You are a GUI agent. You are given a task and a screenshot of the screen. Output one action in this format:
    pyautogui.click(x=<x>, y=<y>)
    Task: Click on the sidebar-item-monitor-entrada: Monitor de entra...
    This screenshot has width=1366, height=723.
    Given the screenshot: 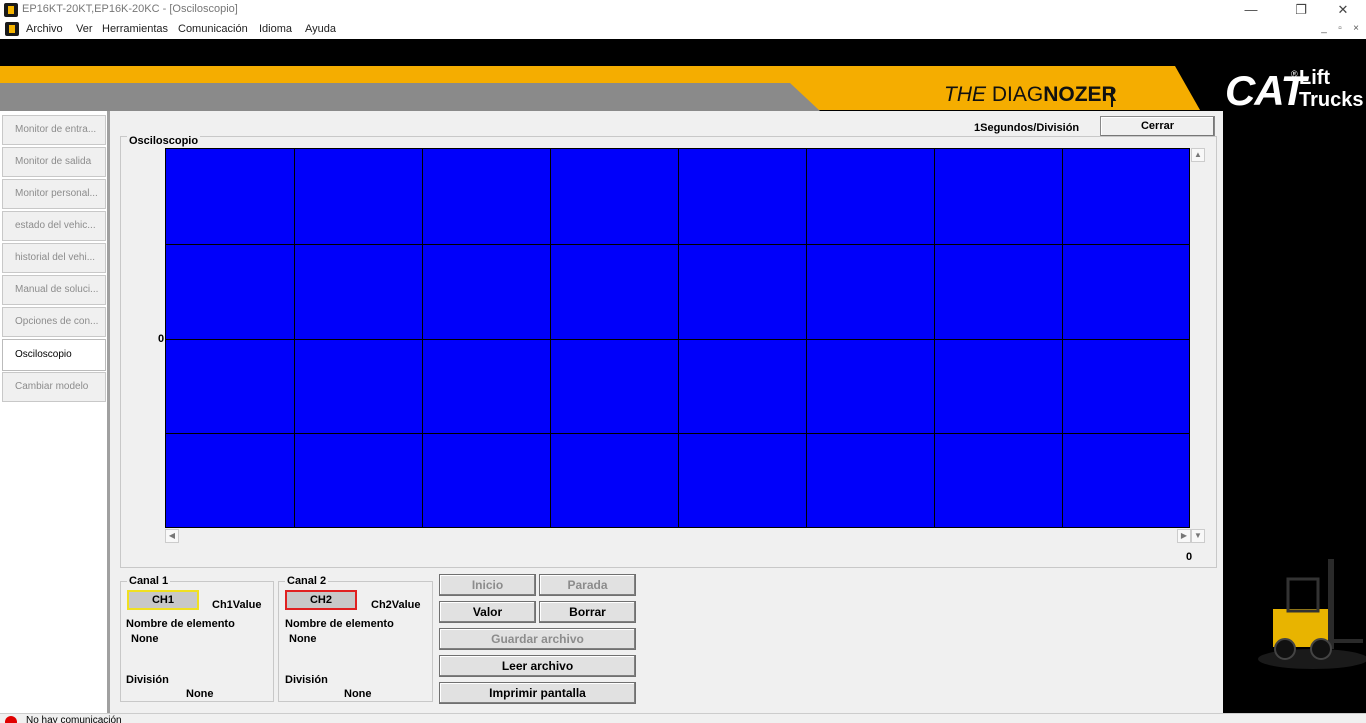 What is the action you would take?
    pyautogui.click(x=54, y=130)
    